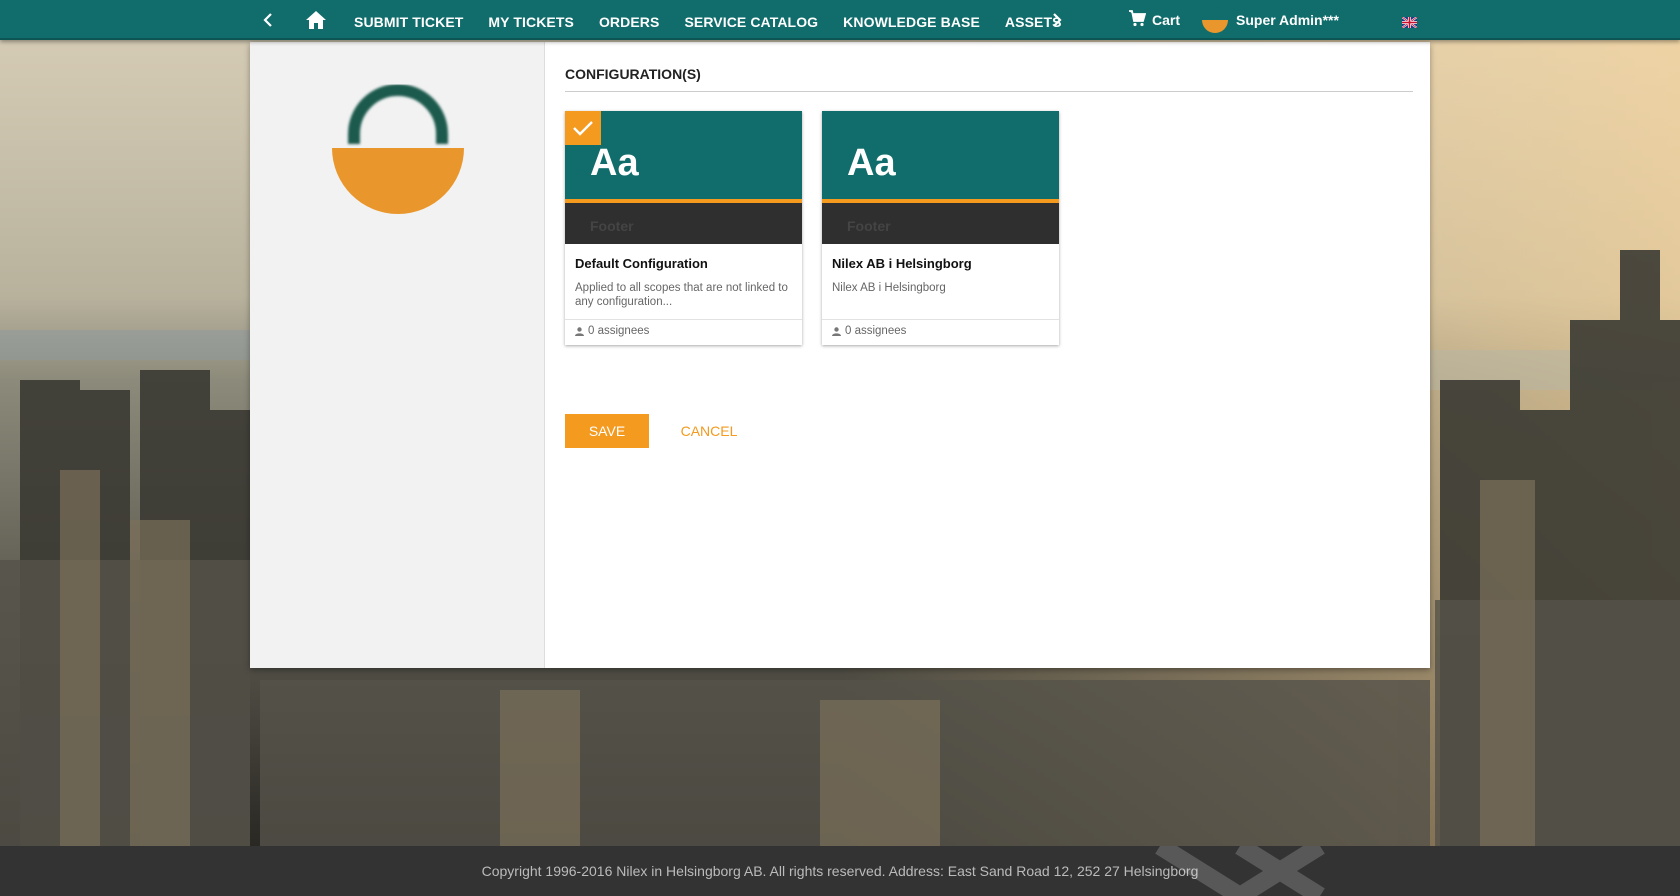 The width and height of the screenshot is (1680, 896). Describe the element at coordinates (989, 79) in the screenshot. I see `section-title: CONFIGURATION(S)` at that location.